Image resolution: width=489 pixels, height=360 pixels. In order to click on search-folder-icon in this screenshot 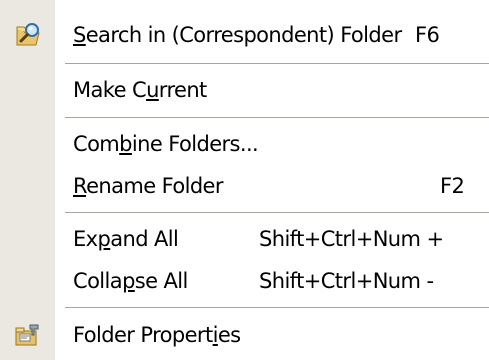, I will do `click(28, 34)`.